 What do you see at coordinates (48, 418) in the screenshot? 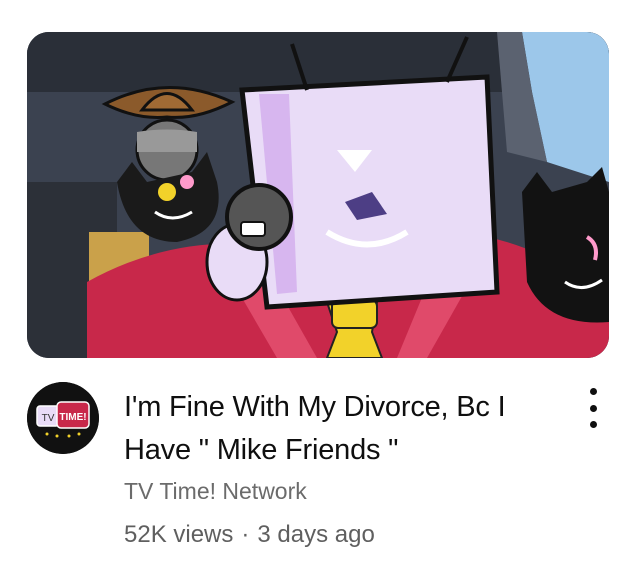
I see `svg-text: TV` at bounding box center [48, 418].